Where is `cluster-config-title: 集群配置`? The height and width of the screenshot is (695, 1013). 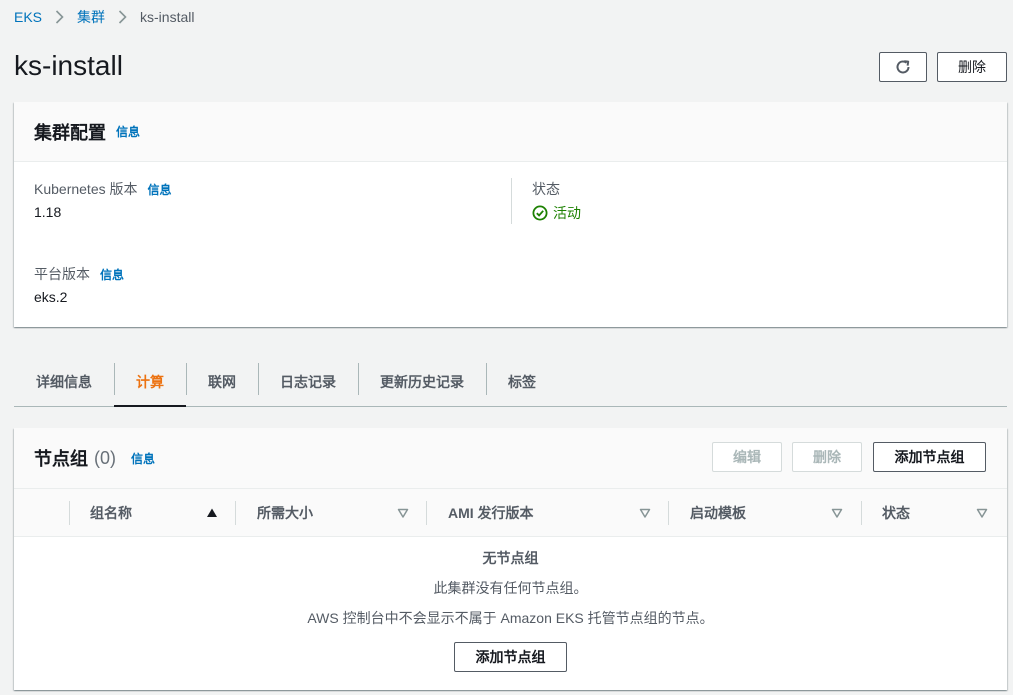 cluster-config-title: 集群配置 is located at coordinates (70, 132).